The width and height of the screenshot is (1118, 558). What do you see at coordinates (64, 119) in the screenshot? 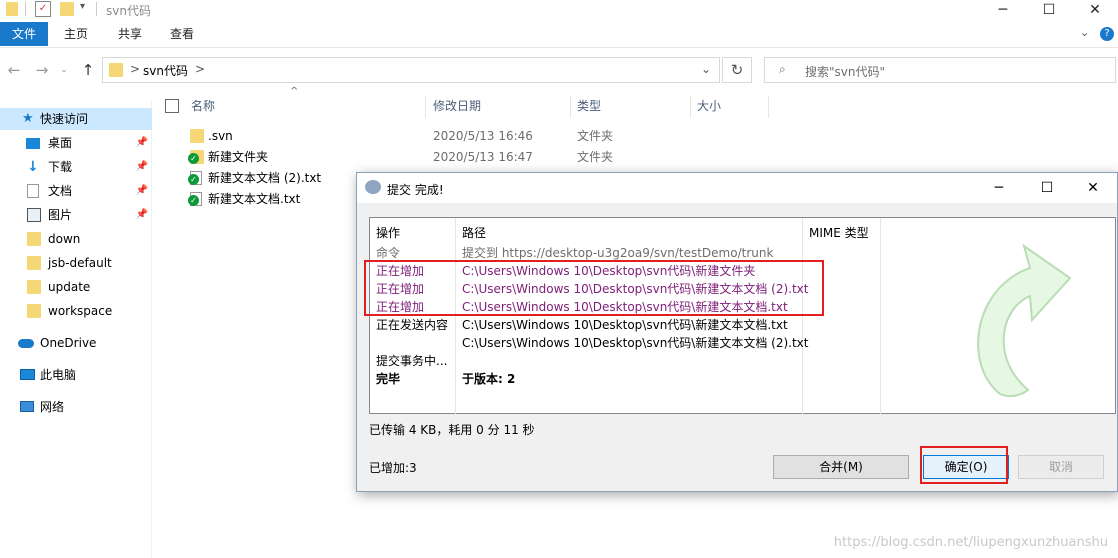
I see `nav-label: 快速访问` at bounding box center [64, 119].